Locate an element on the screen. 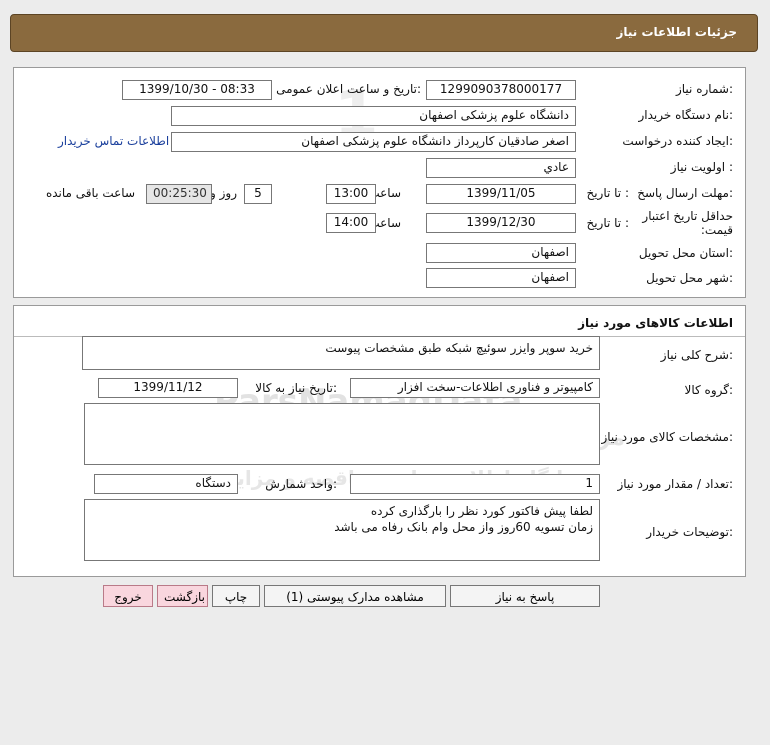  unit-label: واحد شمارش: is located at coordinates (301, 484).